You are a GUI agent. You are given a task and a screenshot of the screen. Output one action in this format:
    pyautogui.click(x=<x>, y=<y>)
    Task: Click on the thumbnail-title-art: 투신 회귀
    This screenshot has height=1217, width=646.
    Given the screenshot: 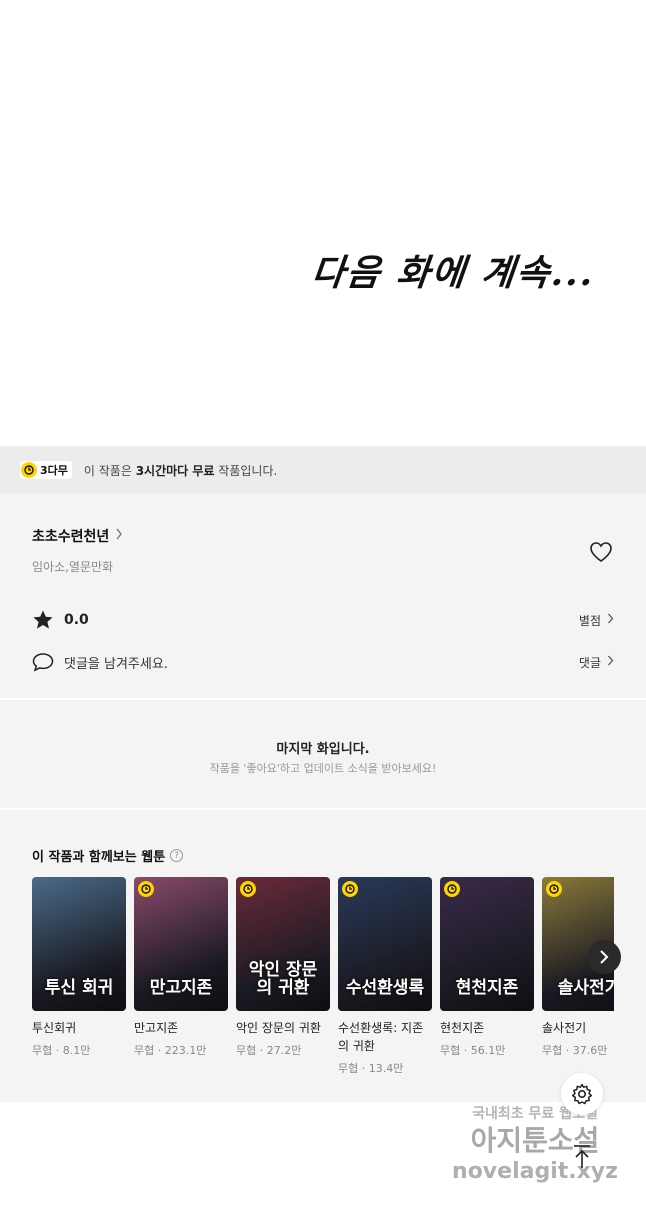 What is the action you would take?
    pyautogui.click(x=79, y=988)
    